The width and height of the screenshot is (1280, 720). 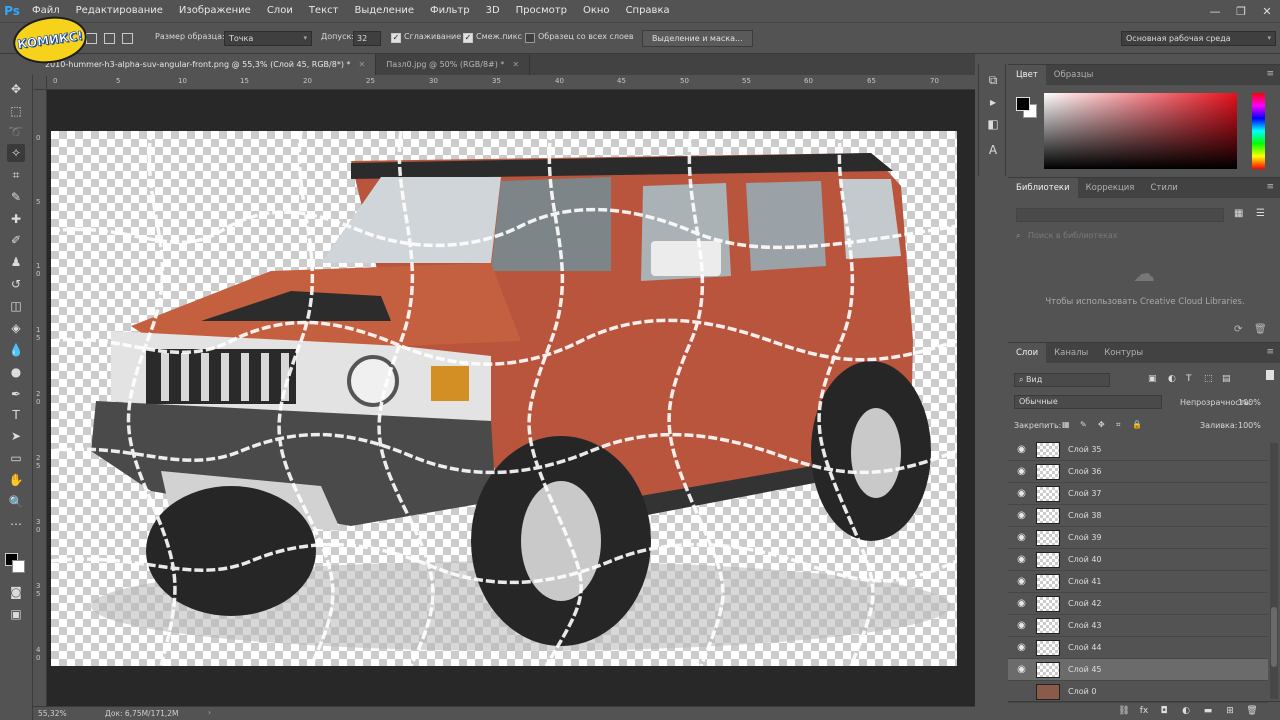 What do you see at coordinates (16, 219) in the screenshot?
I see `healing-brush-icon: ✚` at bounding box center [16, 219].